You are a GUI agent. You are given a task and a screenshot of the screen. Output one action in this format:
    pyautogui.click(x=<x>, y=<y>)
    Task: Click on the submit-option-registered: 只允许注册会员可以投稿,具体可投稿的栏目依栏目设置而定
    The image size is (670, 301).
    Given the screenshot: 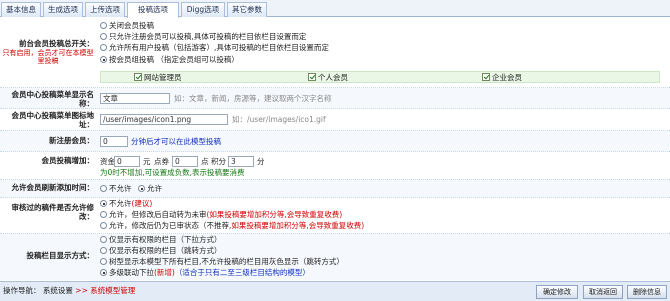 What is the action you would take?
    pyautogui.click(x=203, y=37)
    